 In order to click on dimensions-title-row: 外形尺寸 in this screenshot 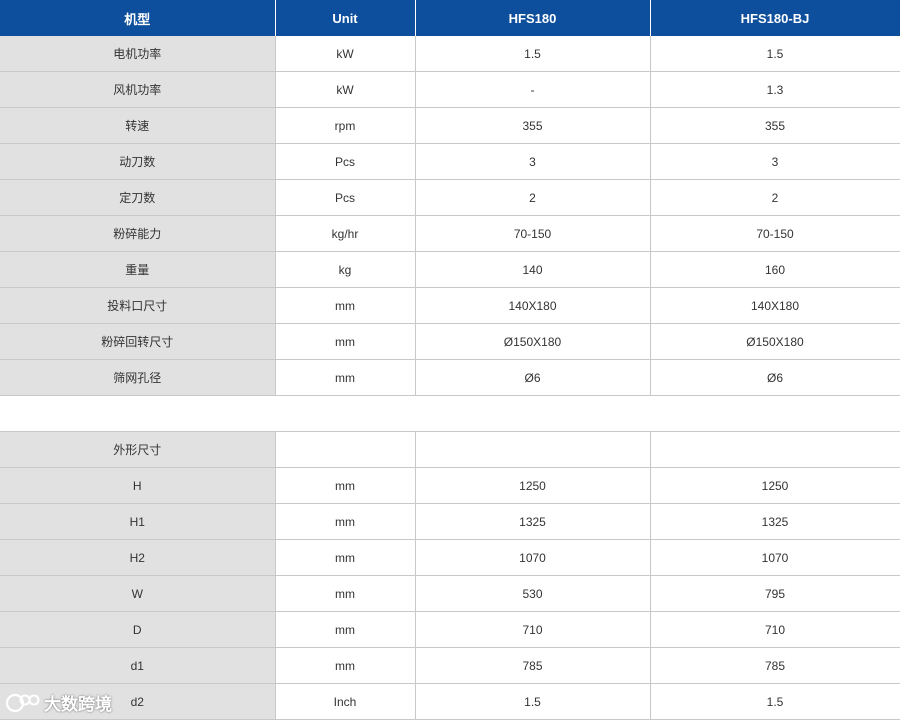, I will do `click(450, 449)`.